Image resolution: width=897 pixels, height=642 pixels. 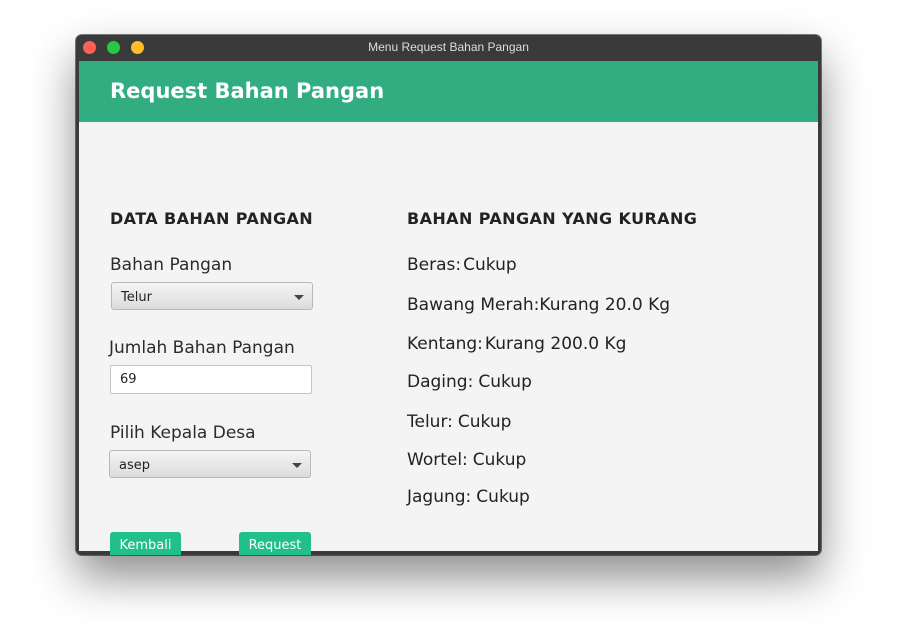 I want to click on item-name: Wortel:, so click(x=437, y=460).